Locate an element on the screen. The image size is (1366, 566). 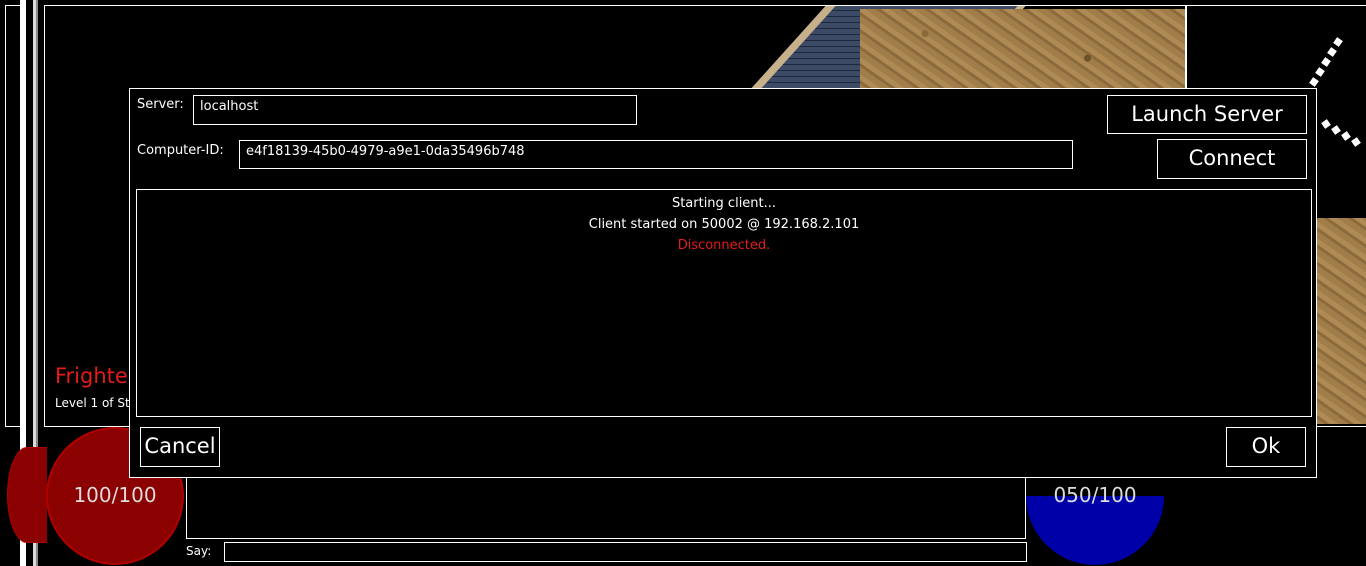
creature-name: Frighte is located at coordinates (91, 376).